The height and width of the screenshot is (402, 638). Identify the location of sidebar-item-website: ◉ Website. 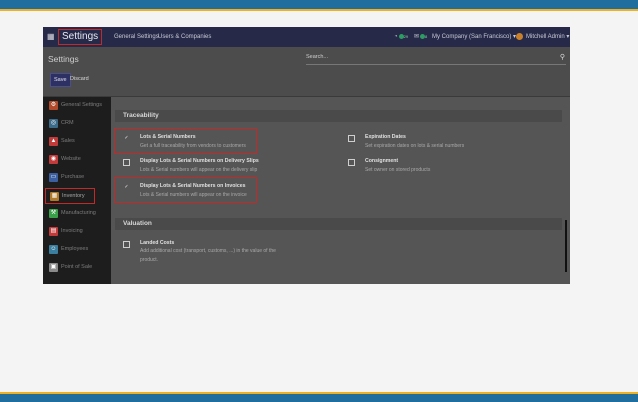
(77, 160).